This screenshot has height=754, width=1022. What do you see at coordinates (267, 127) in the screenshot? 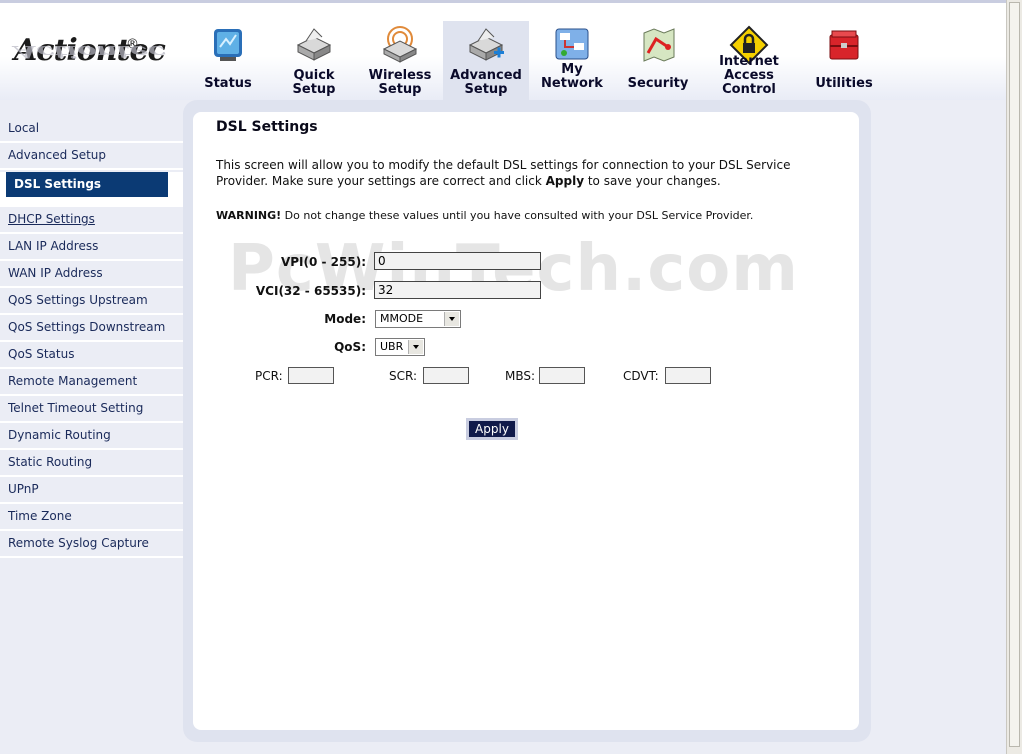
I see `page-title: DSL Settings` at bounding box center [267, 127].